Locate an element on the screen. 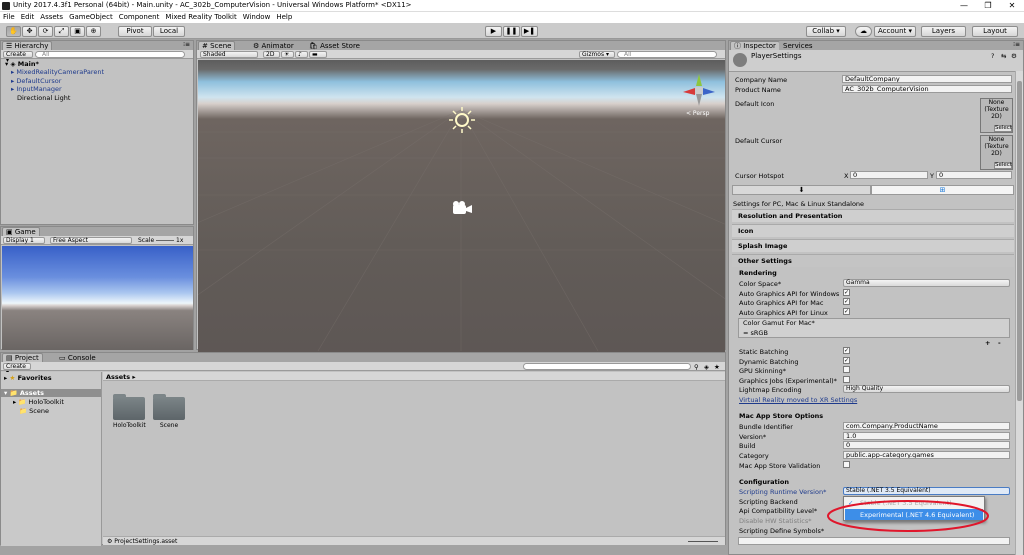  rect-tool-icon: ▣ is located at coordinates (77, 31).